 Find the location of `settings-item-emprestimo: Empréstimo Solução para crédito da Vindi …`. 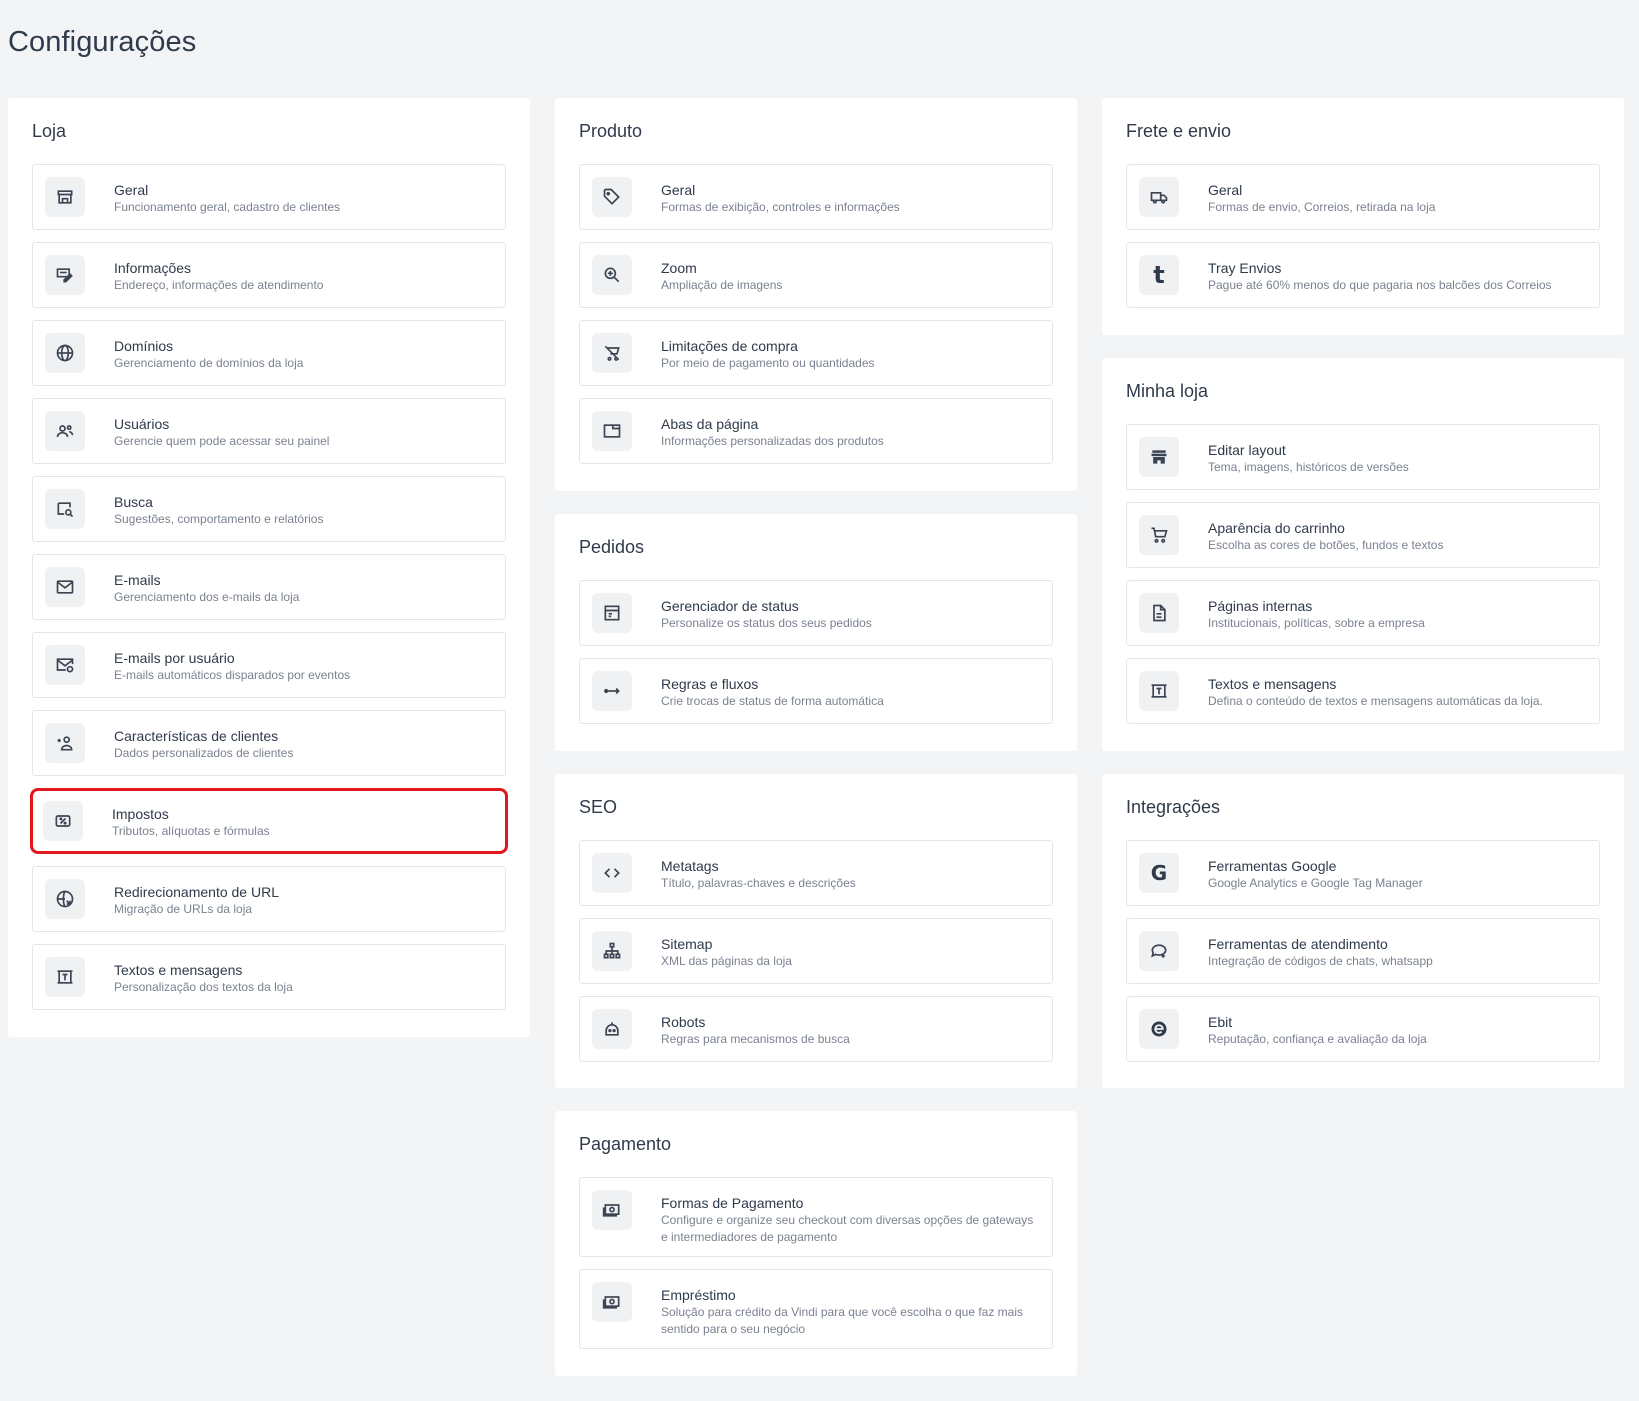

settings-item-emprestimo: Empréstimo Solução para crédito da Vindi … is located at coordinates (816, 1309).